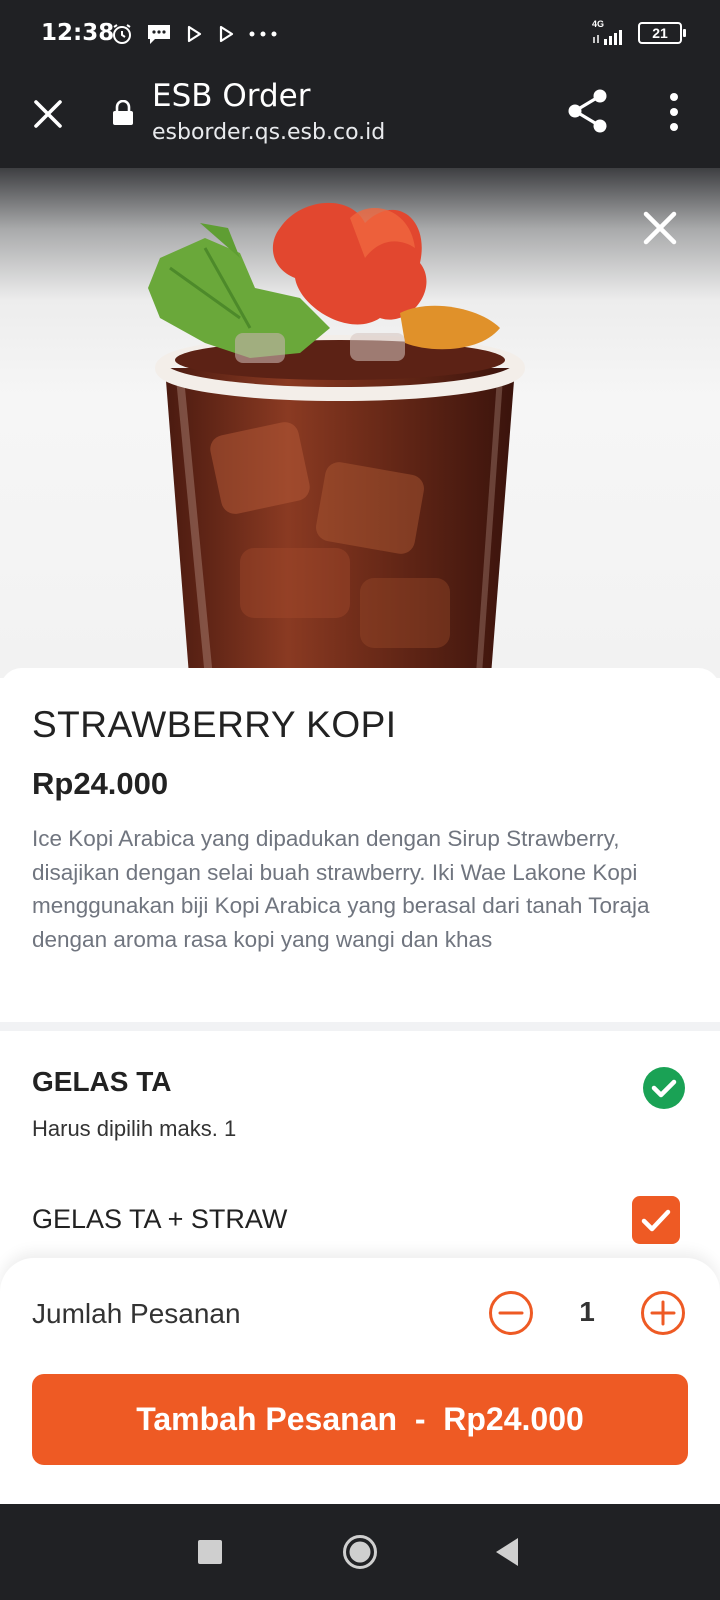  I want to click on check-circle-icon, so click(664, 1088).